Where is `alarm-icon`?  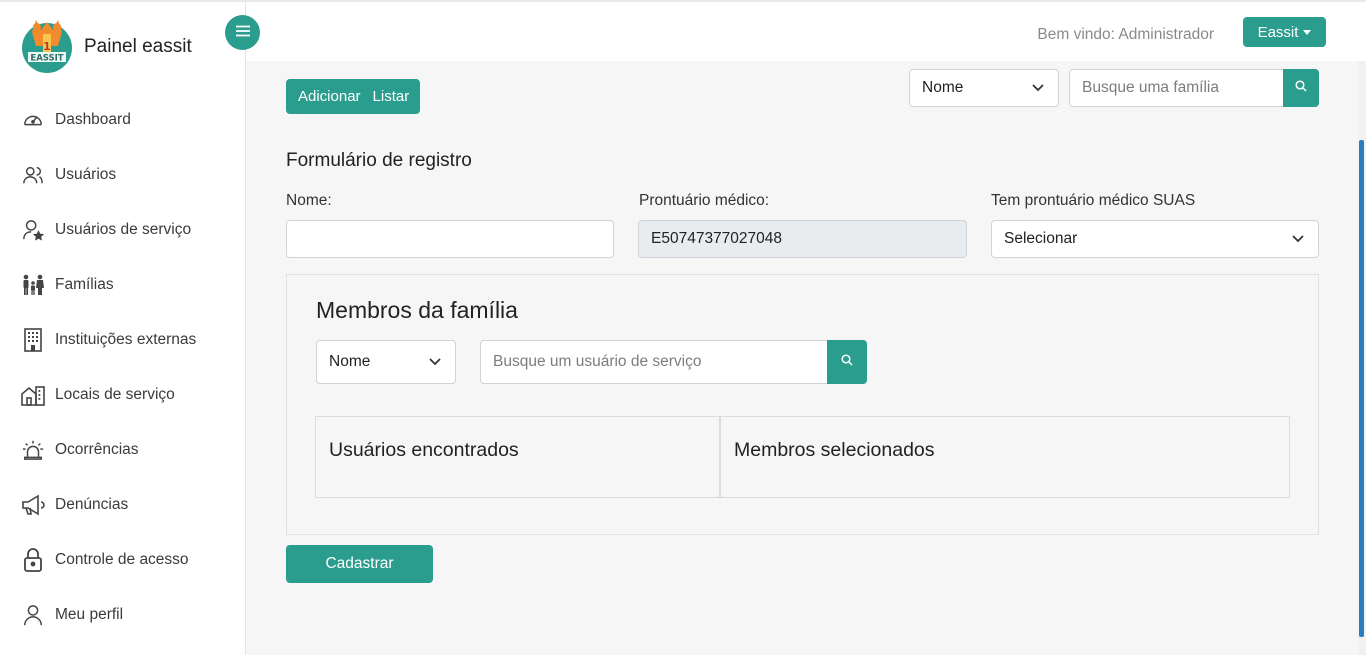 alarm-icon is located at coordinates (33, 450).